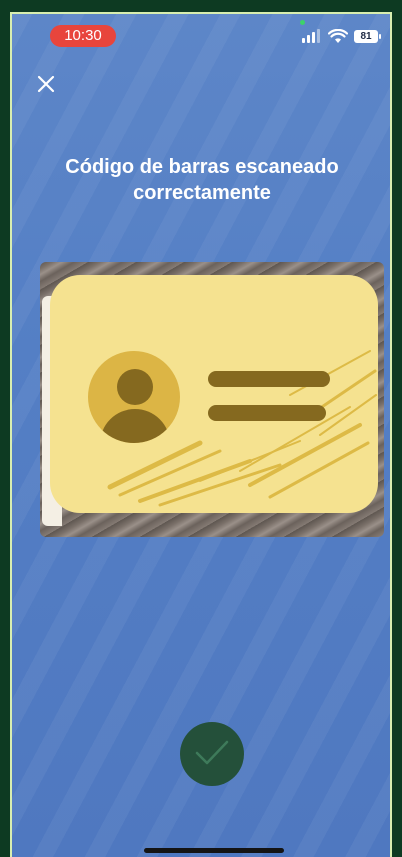 This screenshot has width=402, height=857. I want to click on camera-indicator-dot, so click(302, 22).